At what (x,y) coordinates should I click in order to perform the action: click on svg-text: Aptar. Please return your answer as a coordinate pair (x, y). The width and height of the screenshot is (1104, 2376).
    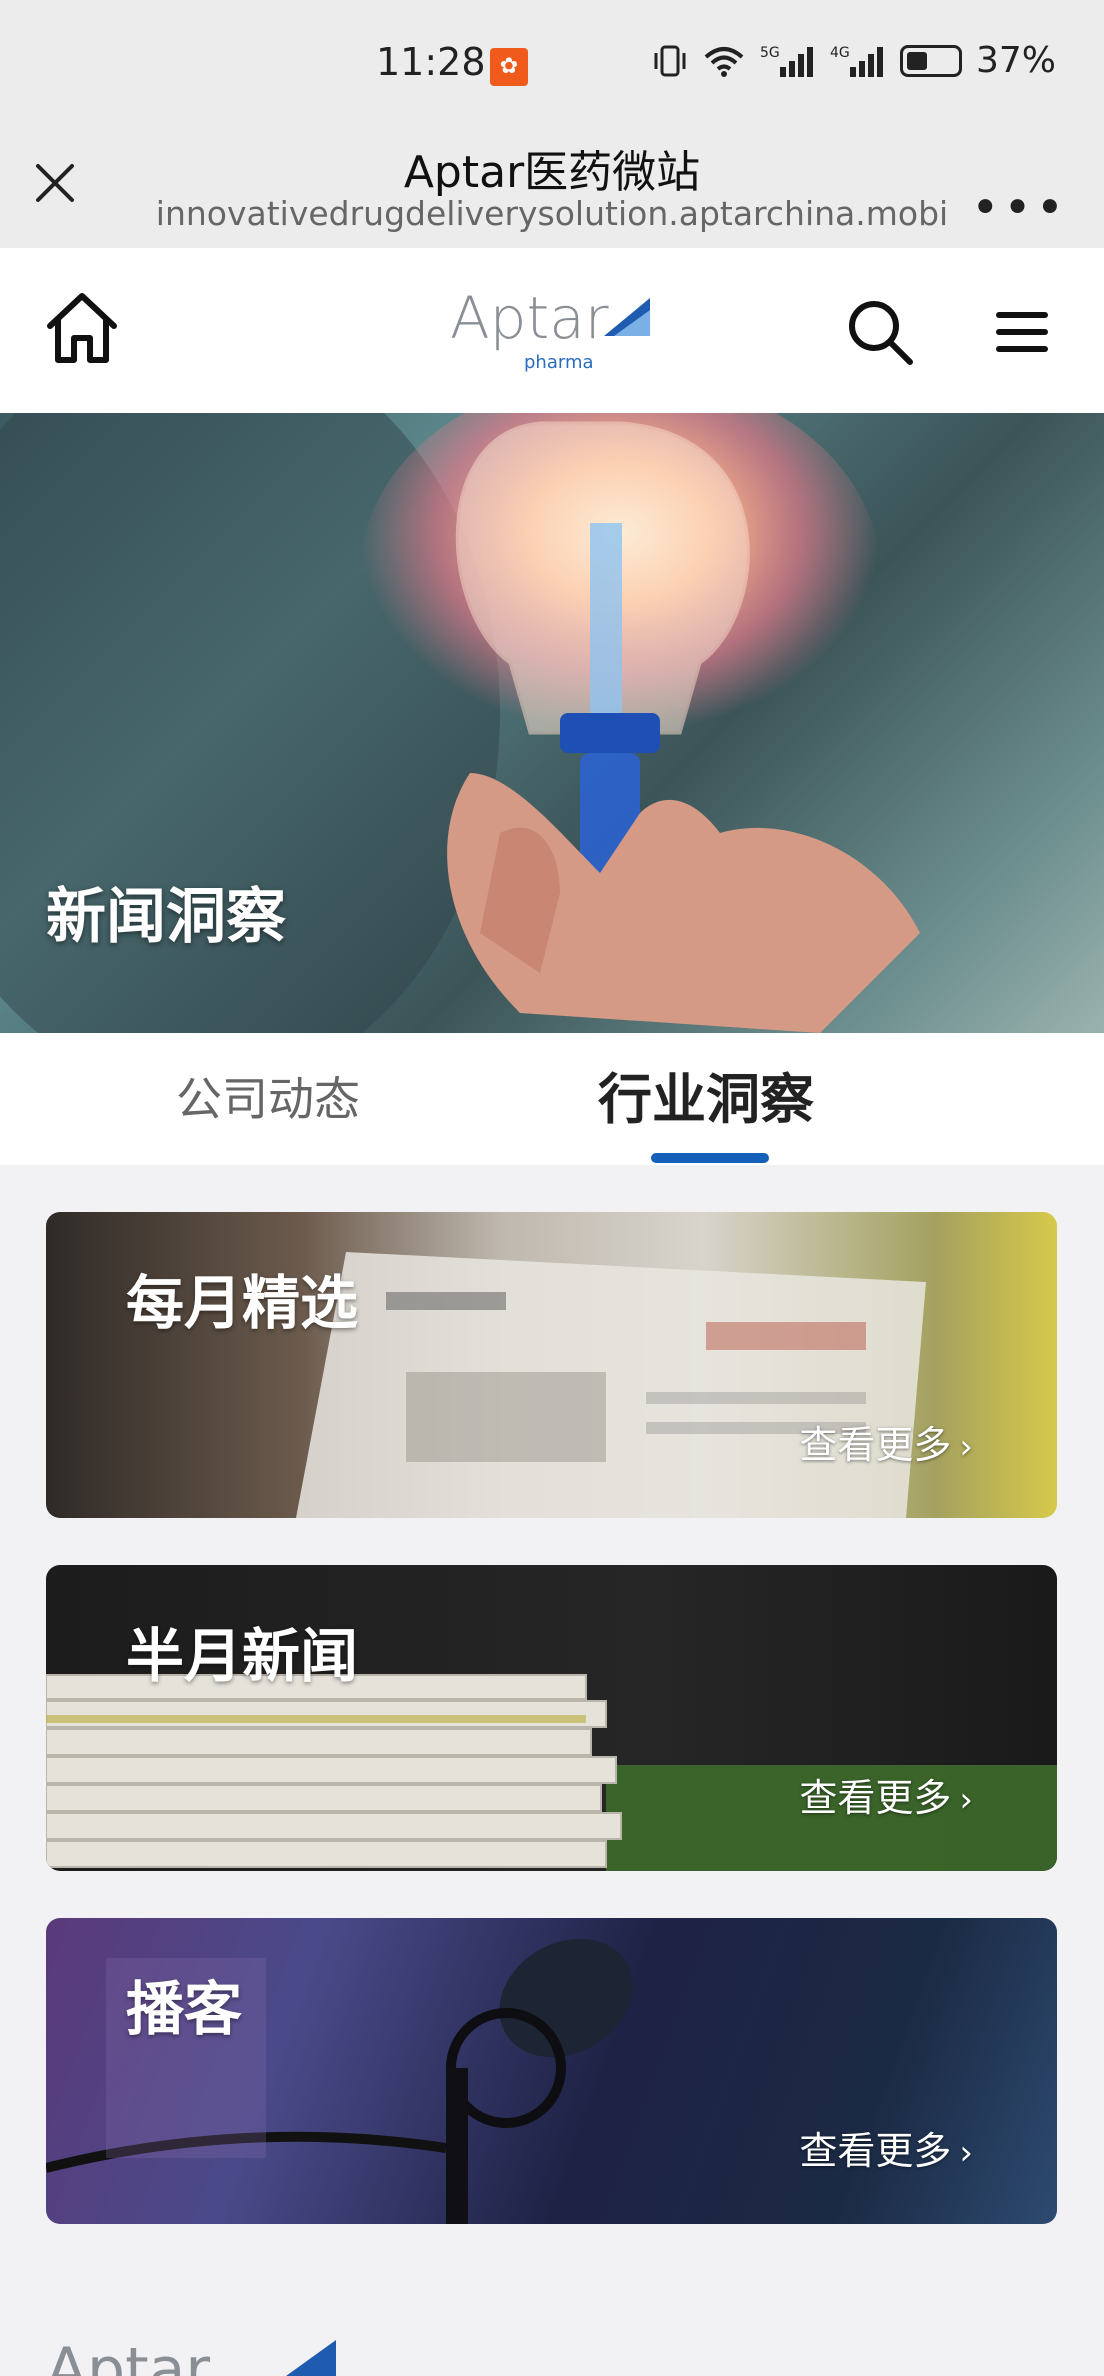
    Looking at the image, I should click on (128, 2358).